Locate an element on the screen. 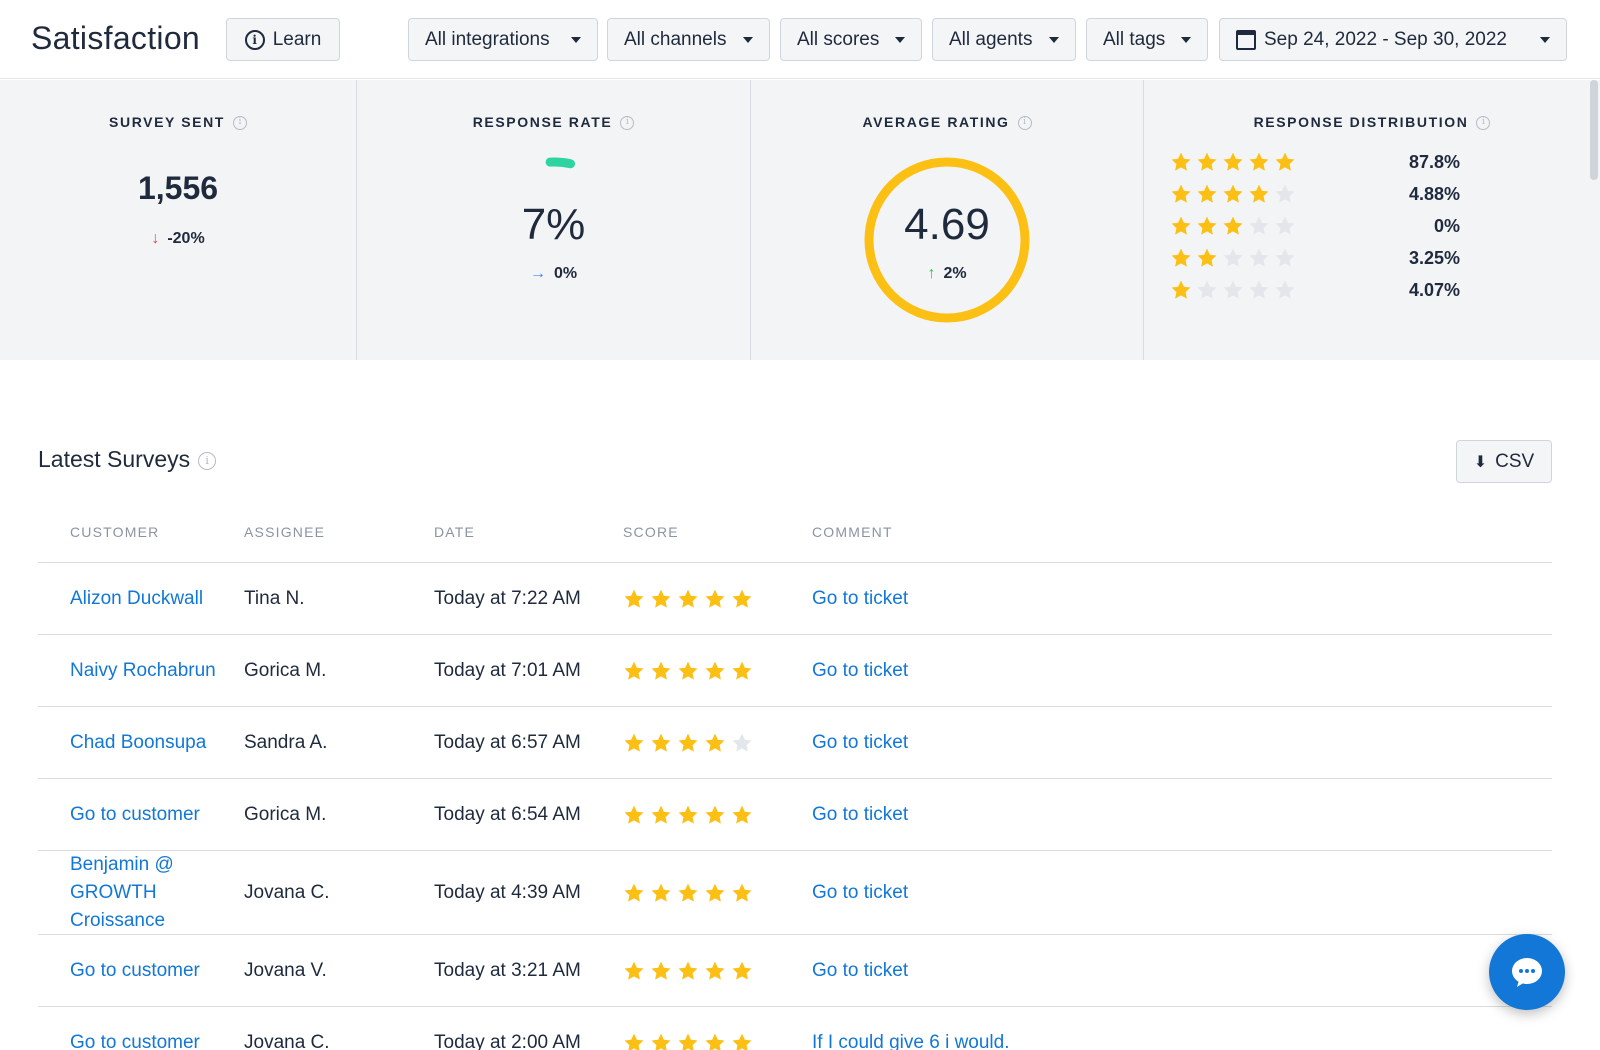  stat-value: 4.69 is located at coordinates (947, 224).